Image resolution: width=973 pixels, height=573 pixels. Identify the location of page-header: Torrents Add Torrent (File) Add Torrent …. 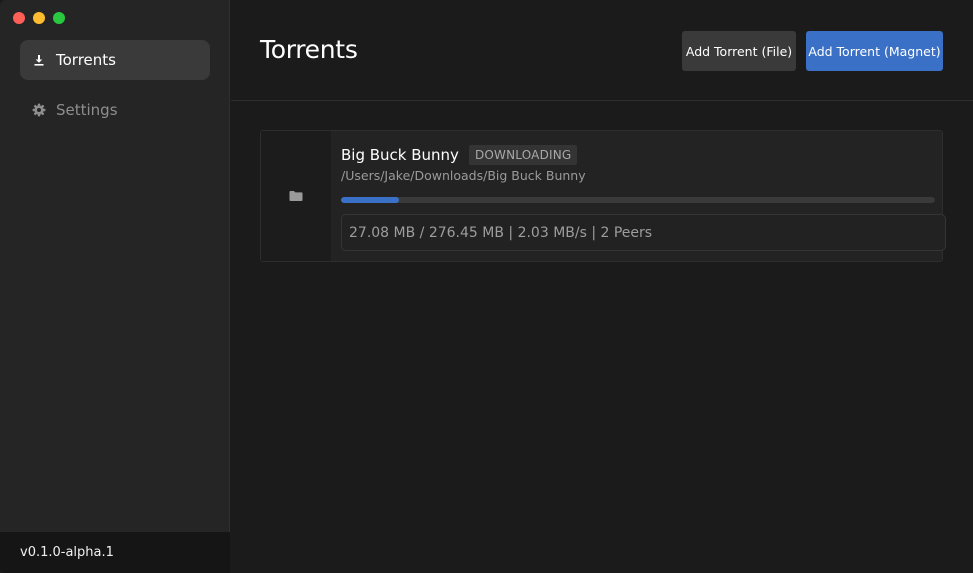
(602, 50).